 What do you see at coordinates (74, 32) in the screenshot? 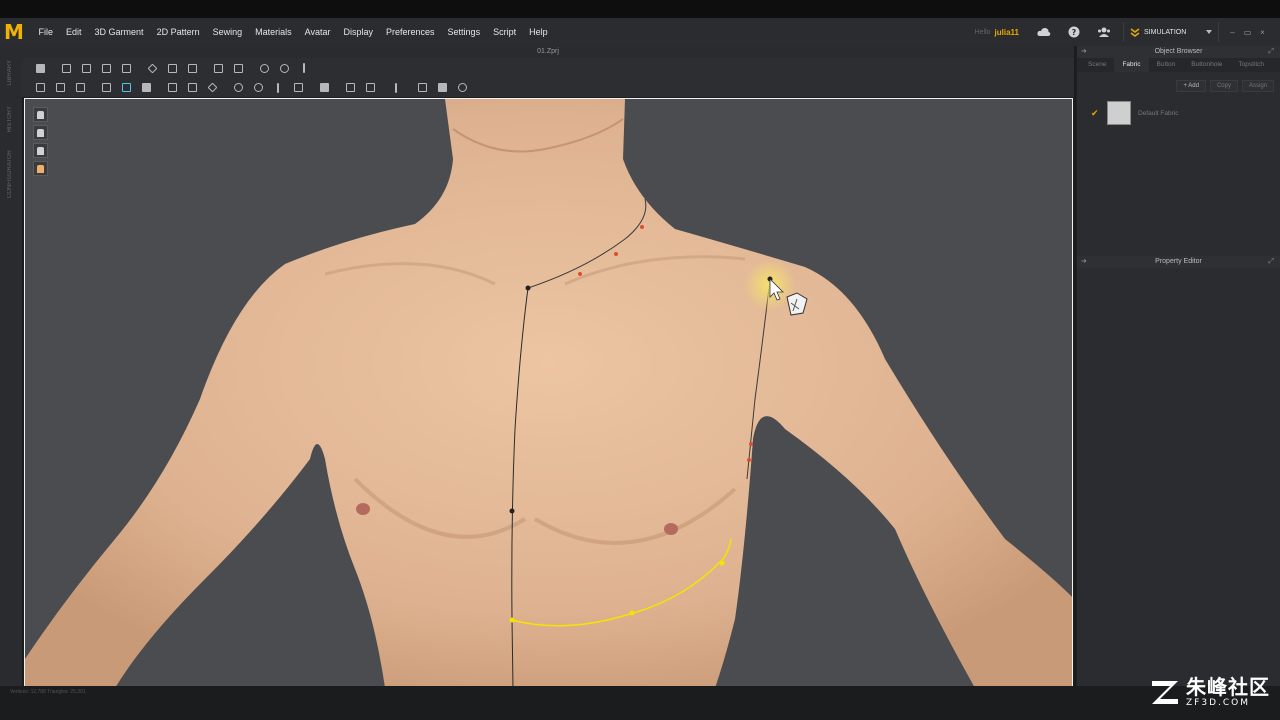
I see `menu-edit: Edit` at bounding box center [74, 32].